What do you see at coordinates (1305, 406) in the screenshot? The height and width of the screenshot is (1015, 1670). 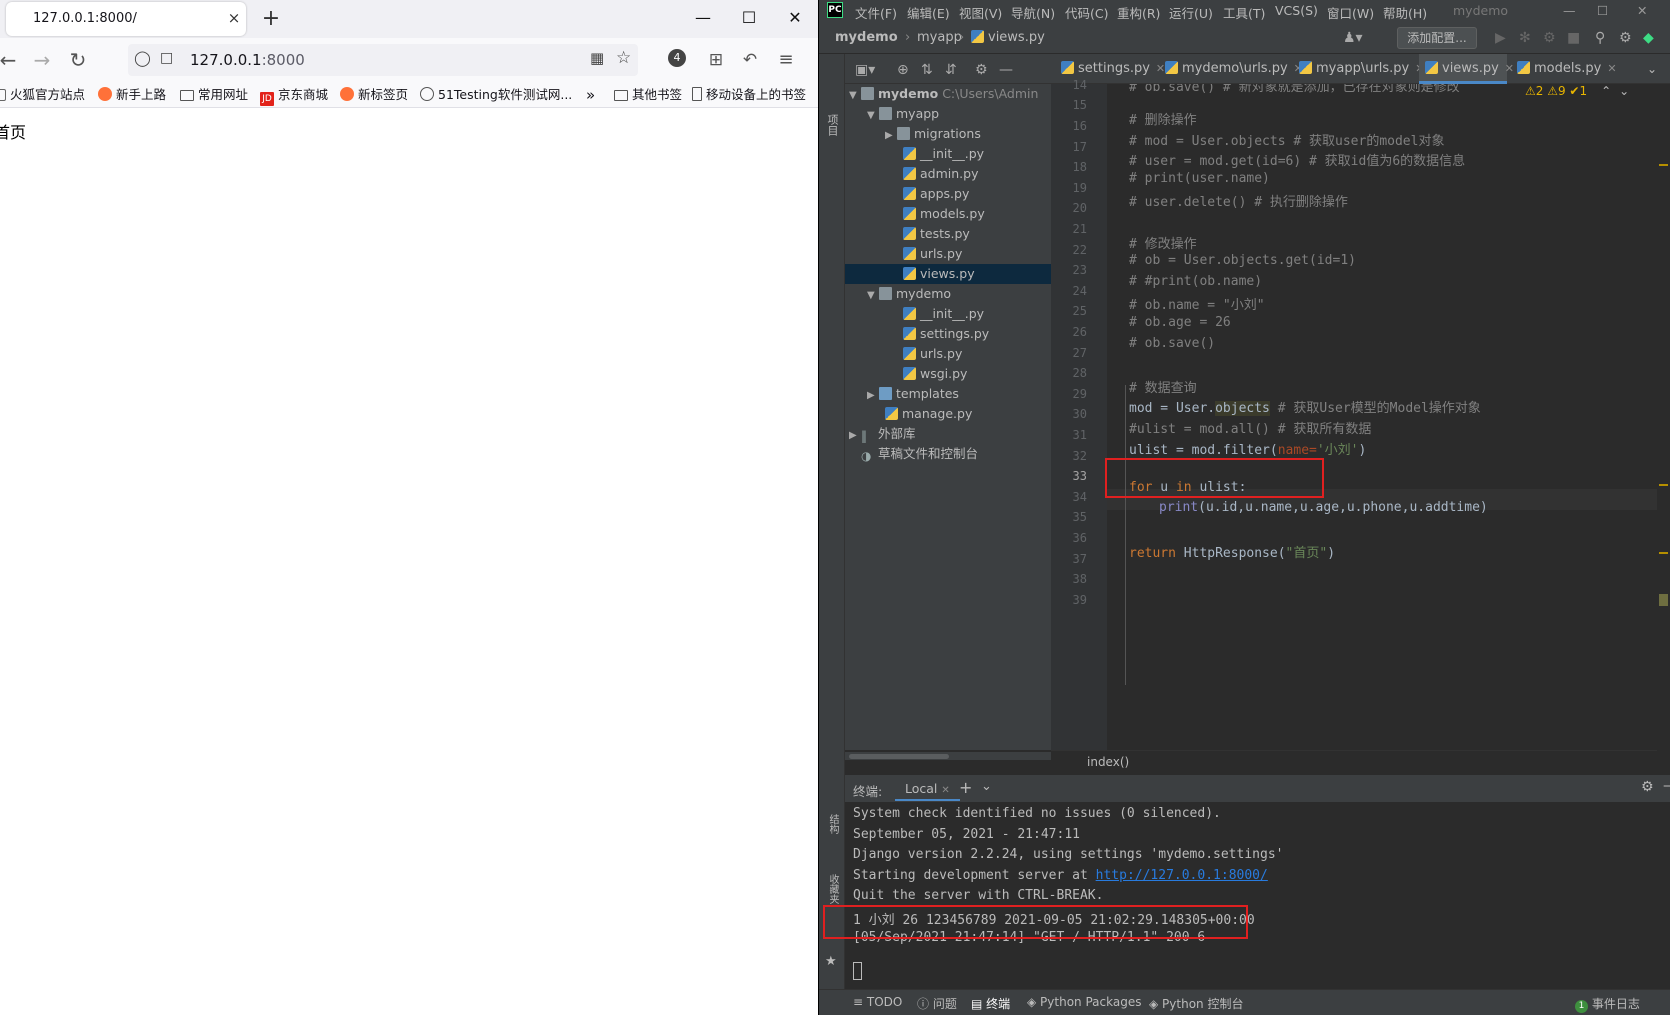 I see `code-line: mod = User.objects # 获取User模型的Model操作对象` at bounding box center [1305, 406].